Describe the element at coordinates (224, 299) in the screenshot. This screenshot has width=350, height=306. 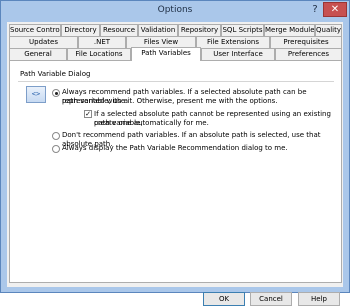
I see `ok-button: OK` at that location.